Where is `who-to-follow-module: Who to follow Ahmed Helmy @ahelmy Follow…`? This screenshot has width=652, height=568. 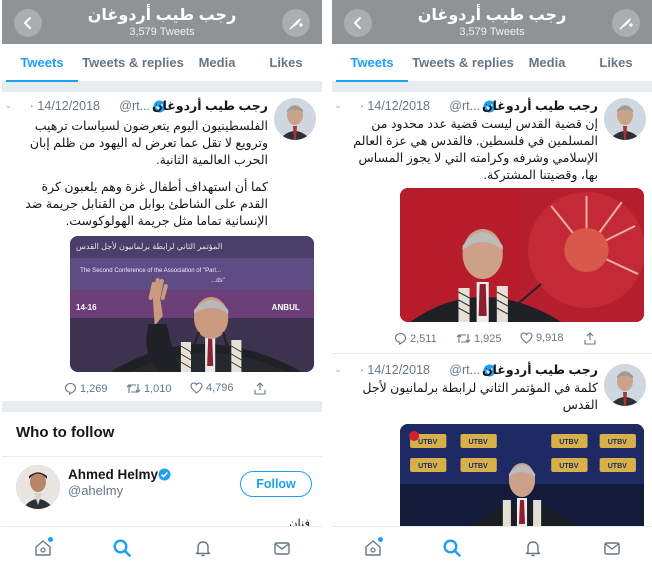
who-to-follow-module: Who to follow Ahmed Helmy @ahelmy Follow… is located at coordinates (162, 471).